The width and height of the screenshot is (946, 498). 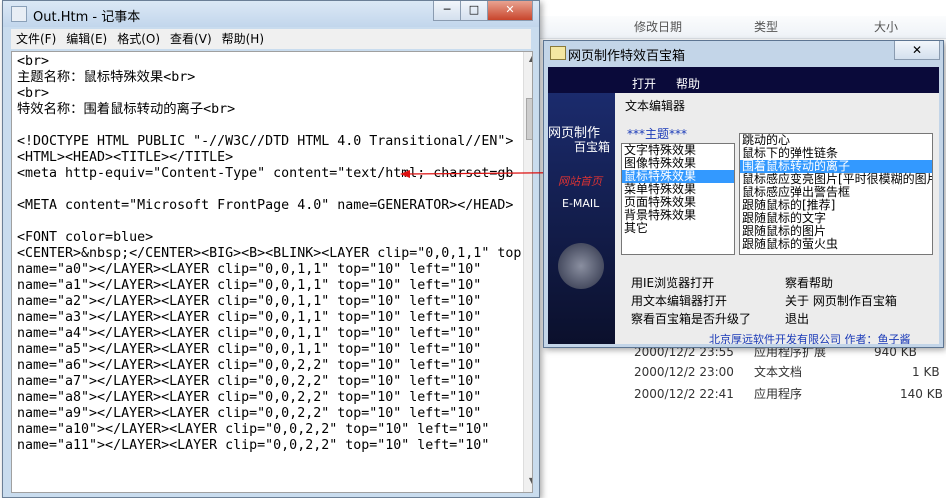 I want to click on app-icon, so click(x=558, y=53).